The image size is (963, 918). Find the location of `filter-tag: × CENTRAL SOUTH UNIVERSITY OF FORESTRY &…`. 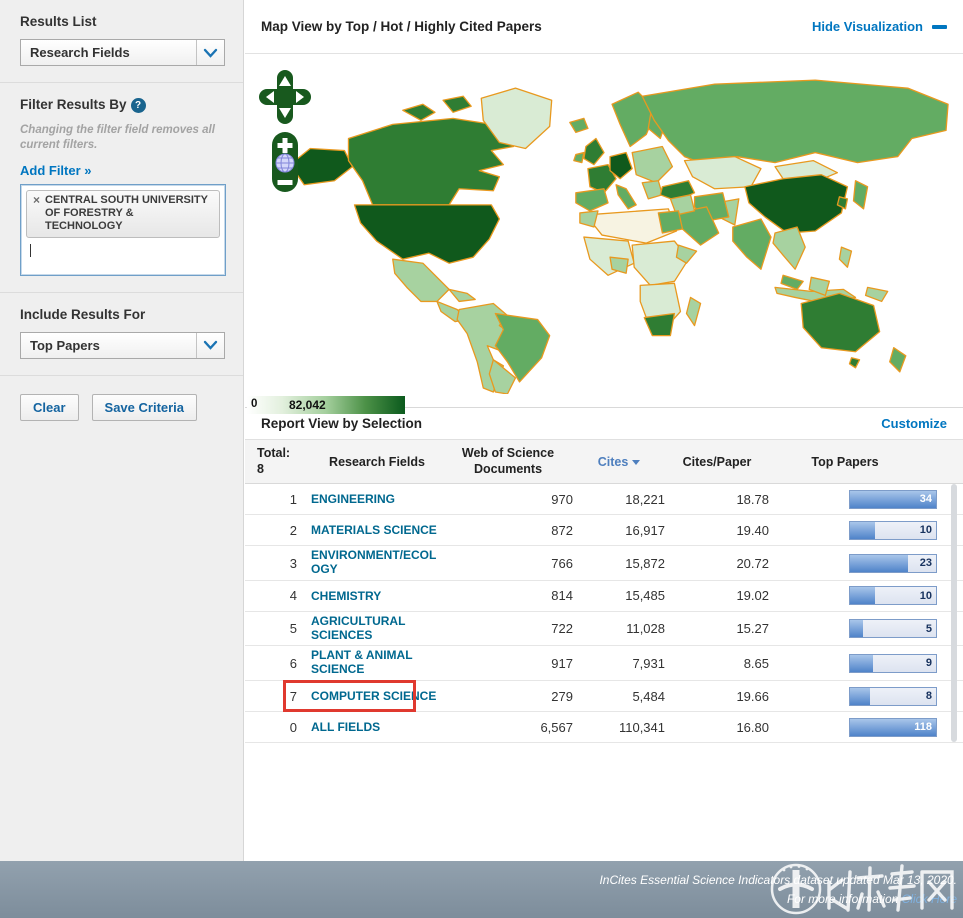

filter-tag: × CENTRAL SOUTH UNIVERSITY OF FORESTRY &… is located at coordinates (123, 213).